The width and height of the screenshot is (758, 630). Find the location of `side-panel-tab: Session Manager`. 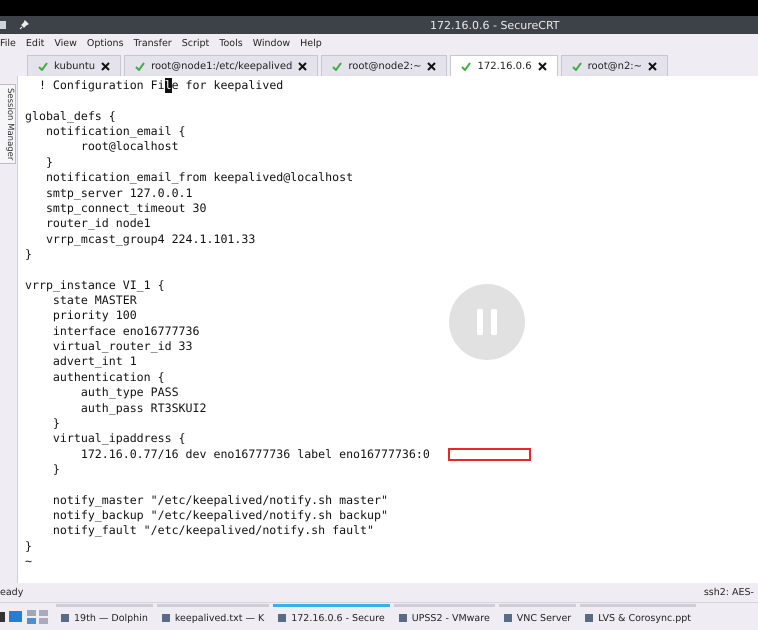

side-panel-tab: Session Manager is located at coordinates (8, 124).